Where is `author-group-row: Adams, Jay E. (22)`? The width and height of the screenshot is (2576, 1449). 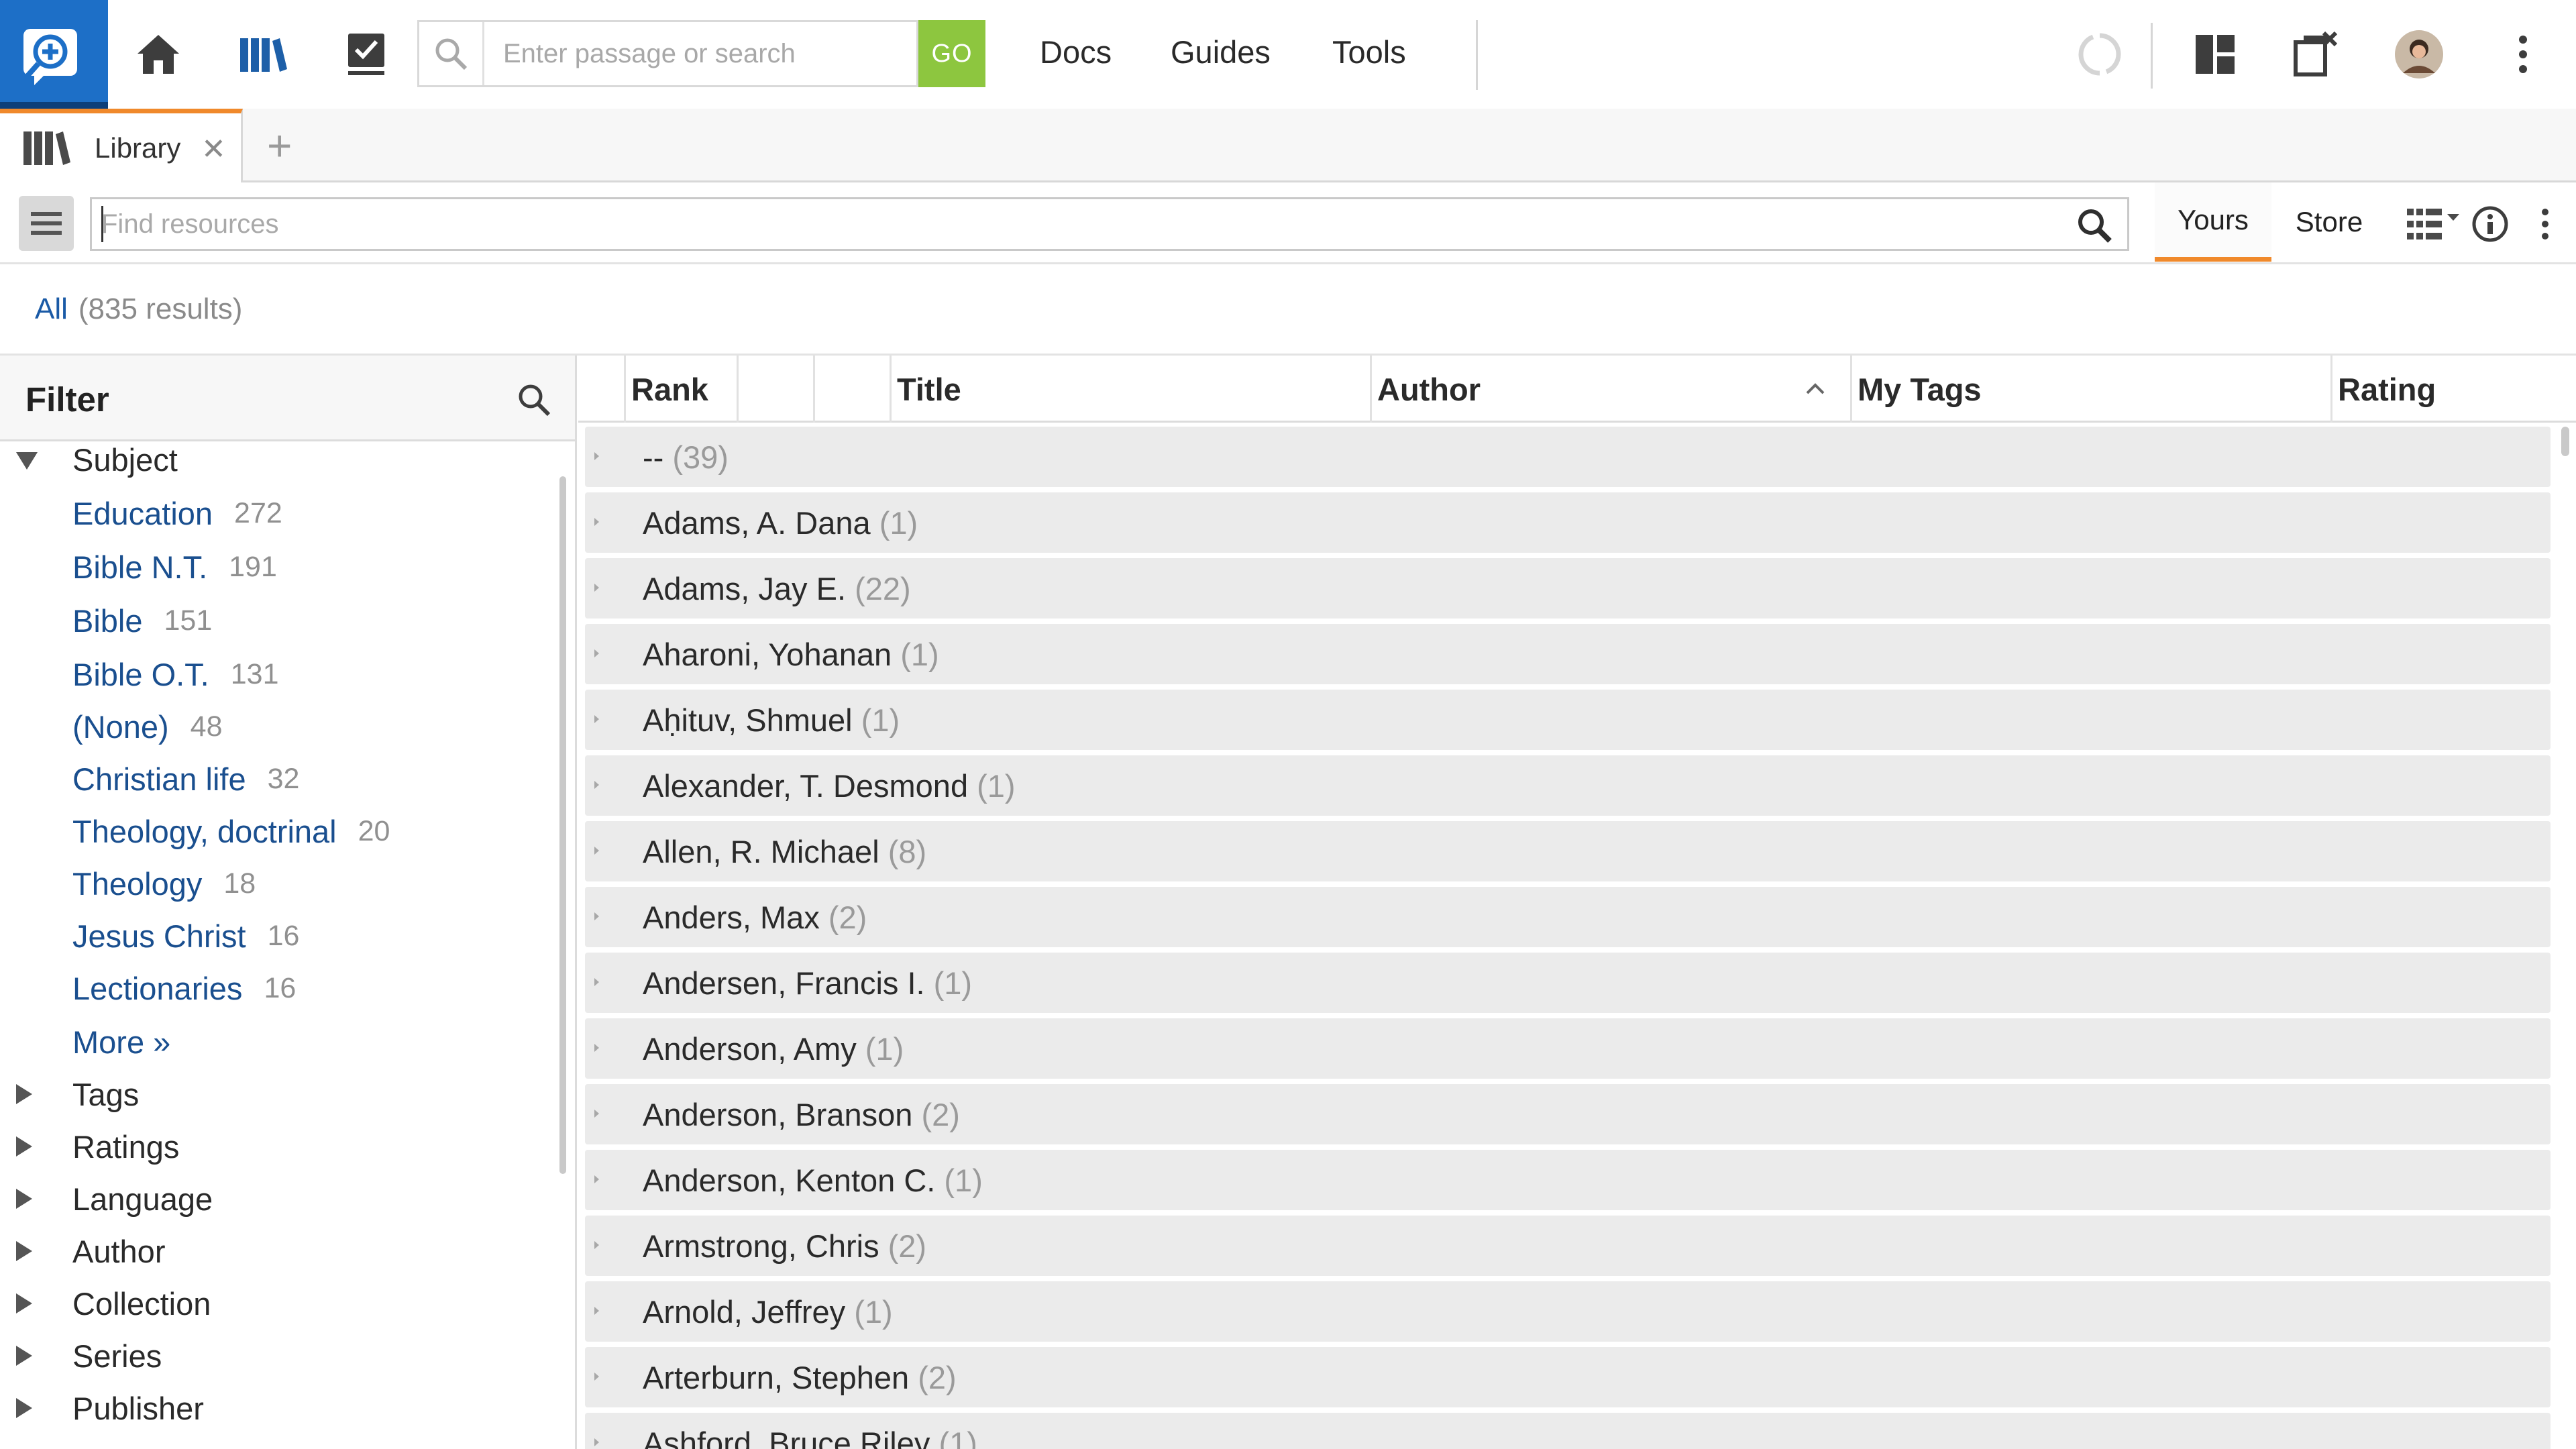
author-group-row: Adams, Jay E. (22) is located at coordinates (1568, 588).